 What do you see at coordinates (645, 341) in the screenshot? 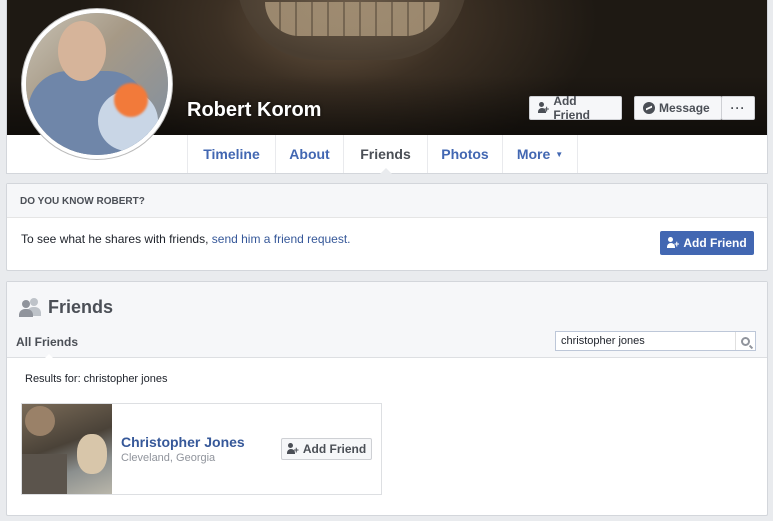
I see `friends-search-input` at bounding box center [645, 341].